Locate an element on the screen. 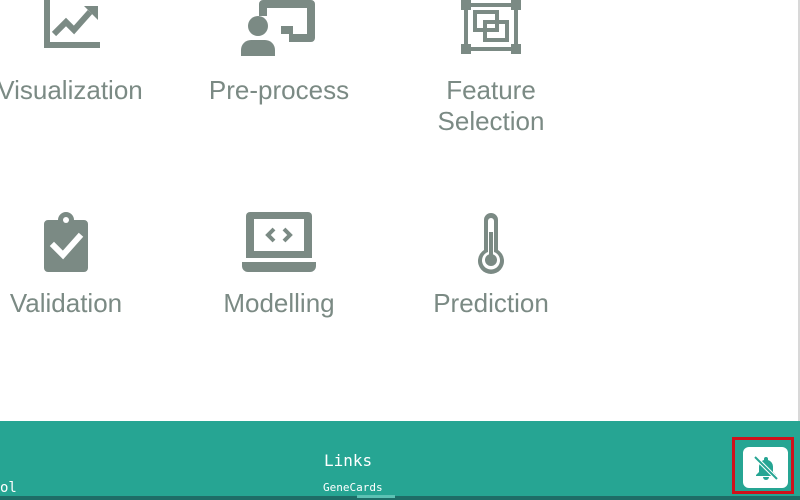 The image size is (800, 500). thermometer-icon is located at coordinates (491, 243).